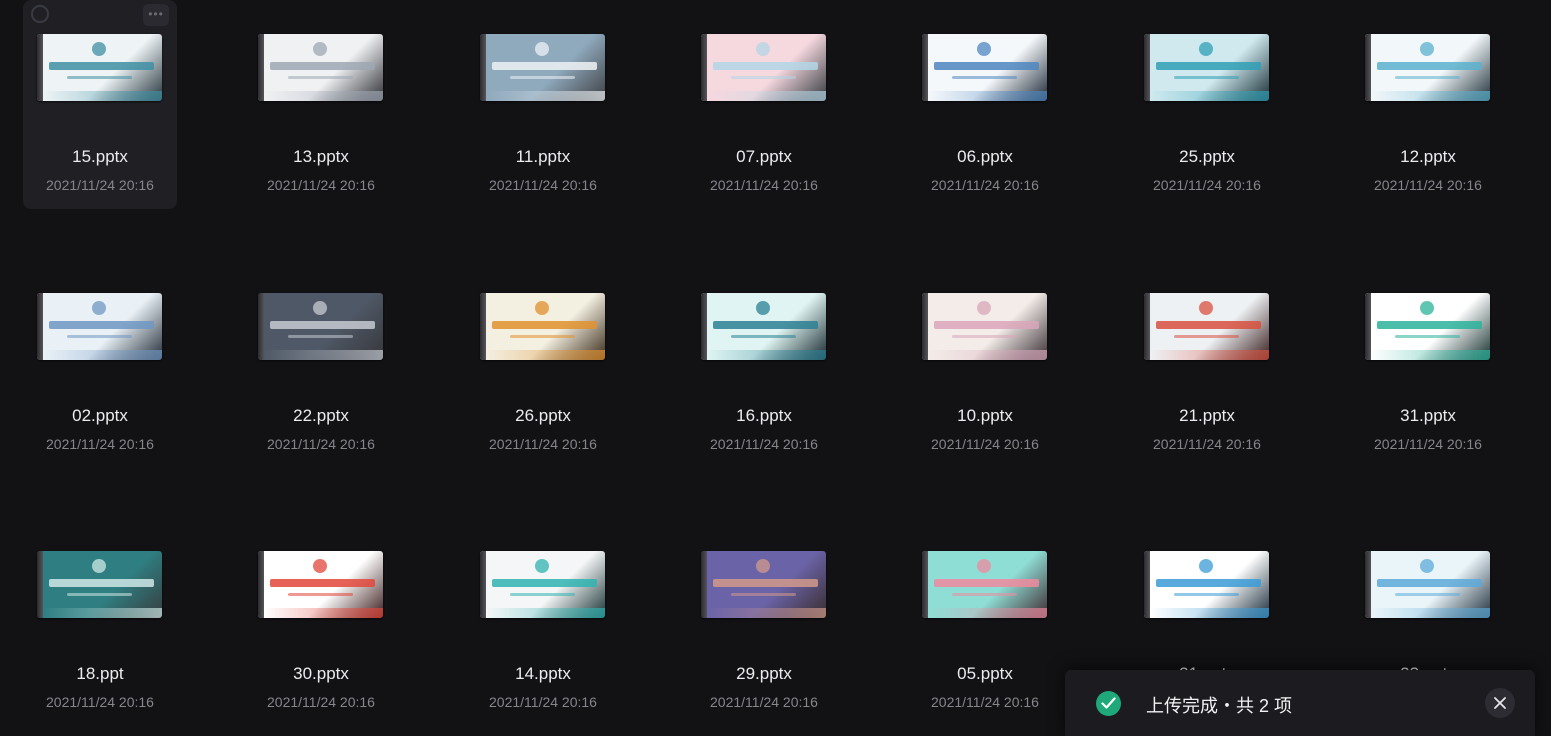 The height and width of the screenshot is (736, 1551). Describe the element at coordinates (1207, 415) in the screenshot. I see `file-name: 21.pptx` at that location.